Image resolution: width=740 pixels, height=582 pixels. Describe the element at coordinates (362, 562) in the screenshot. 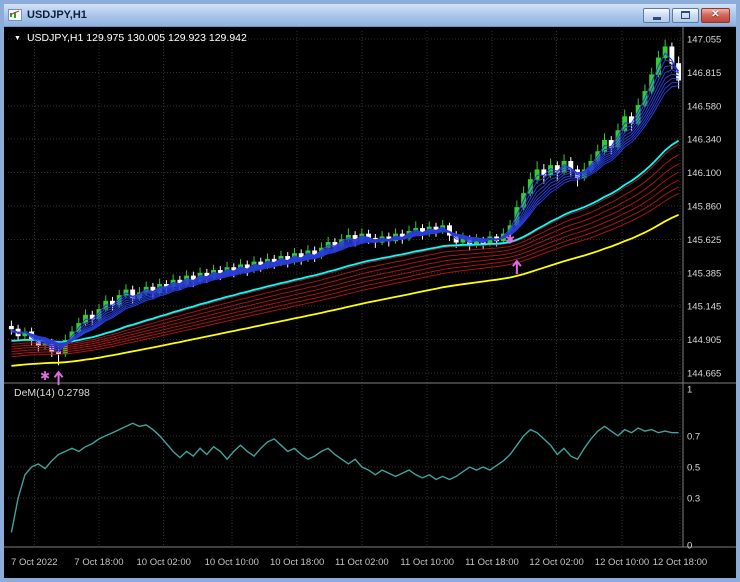

I see `svg-text: 11 Oct 02:00` at that location.